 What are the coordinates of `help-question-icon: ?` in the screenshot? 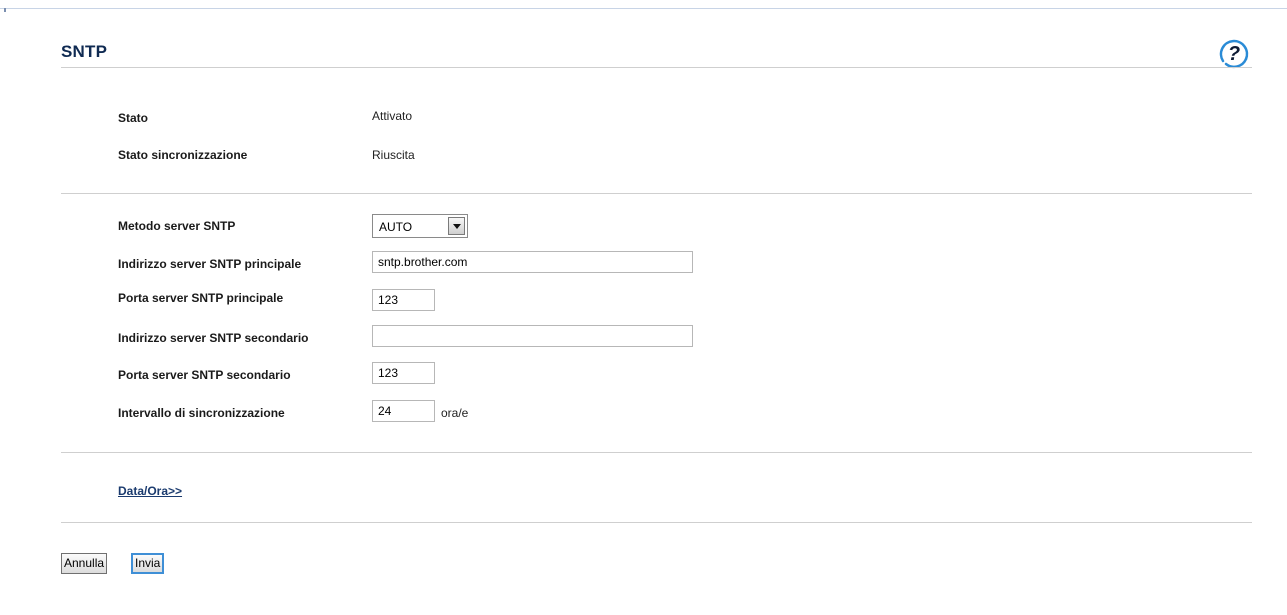 It's located at (1234, 53).